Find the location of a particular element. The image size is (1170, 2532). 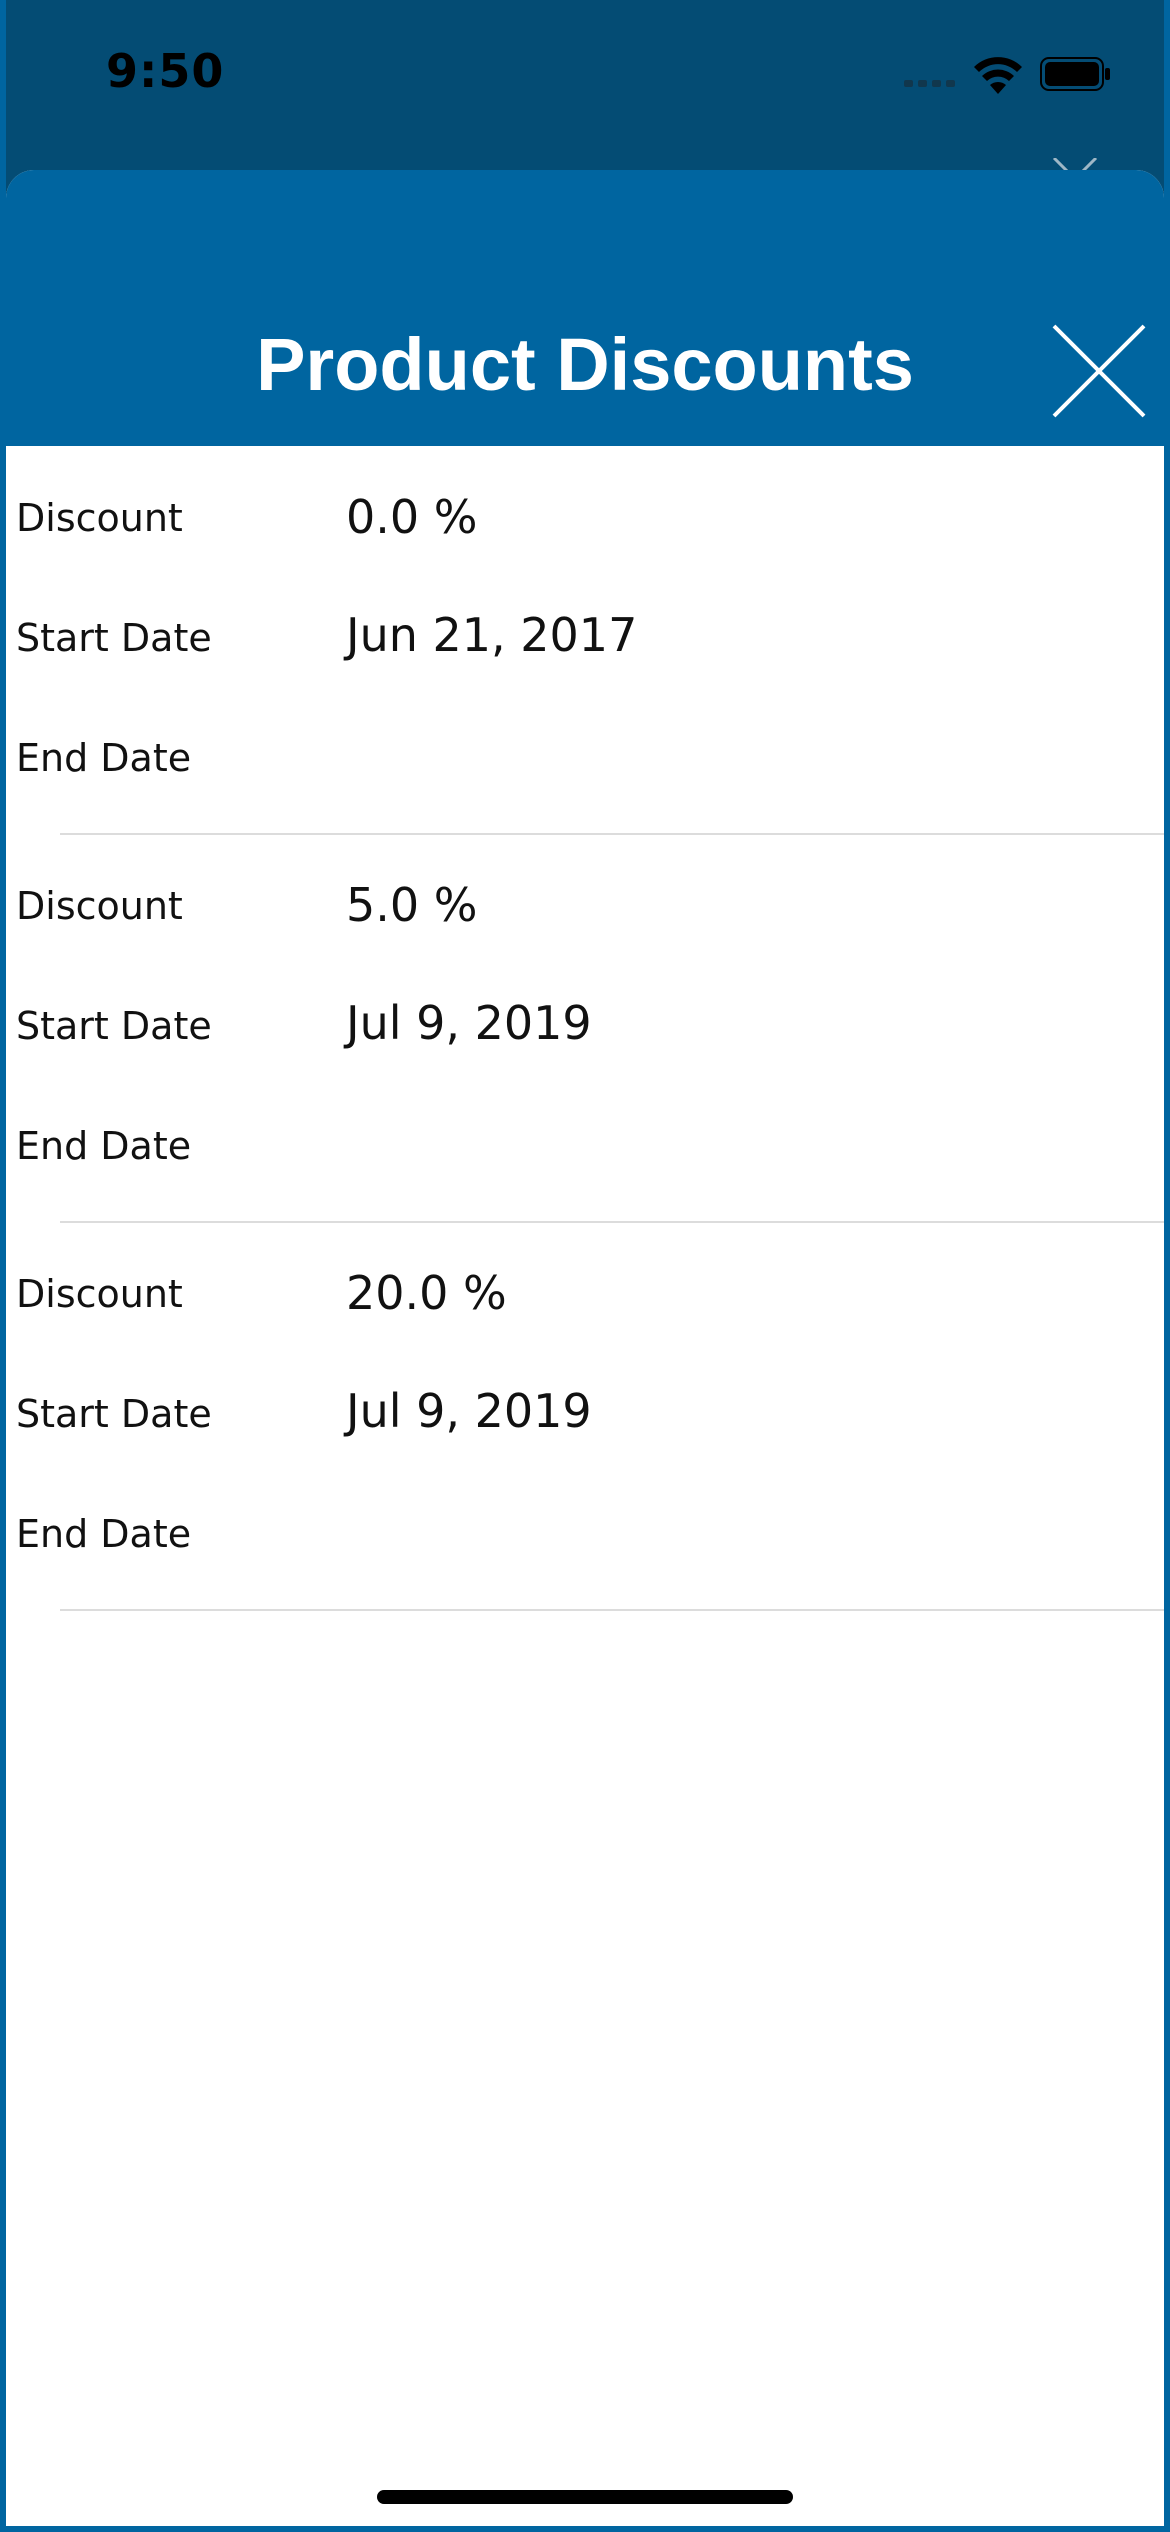

status-time: 9:50 is located at coordinates (165, 71).